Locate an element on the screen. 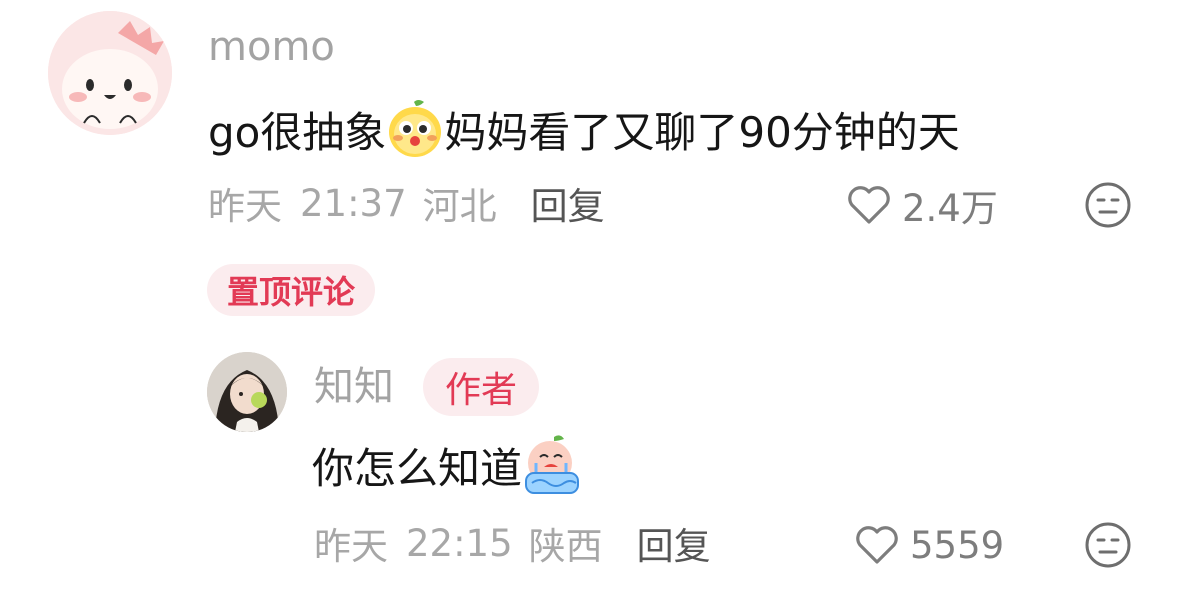  comment-text-part-1: go很抽象 is located at coordinates (297, 132).